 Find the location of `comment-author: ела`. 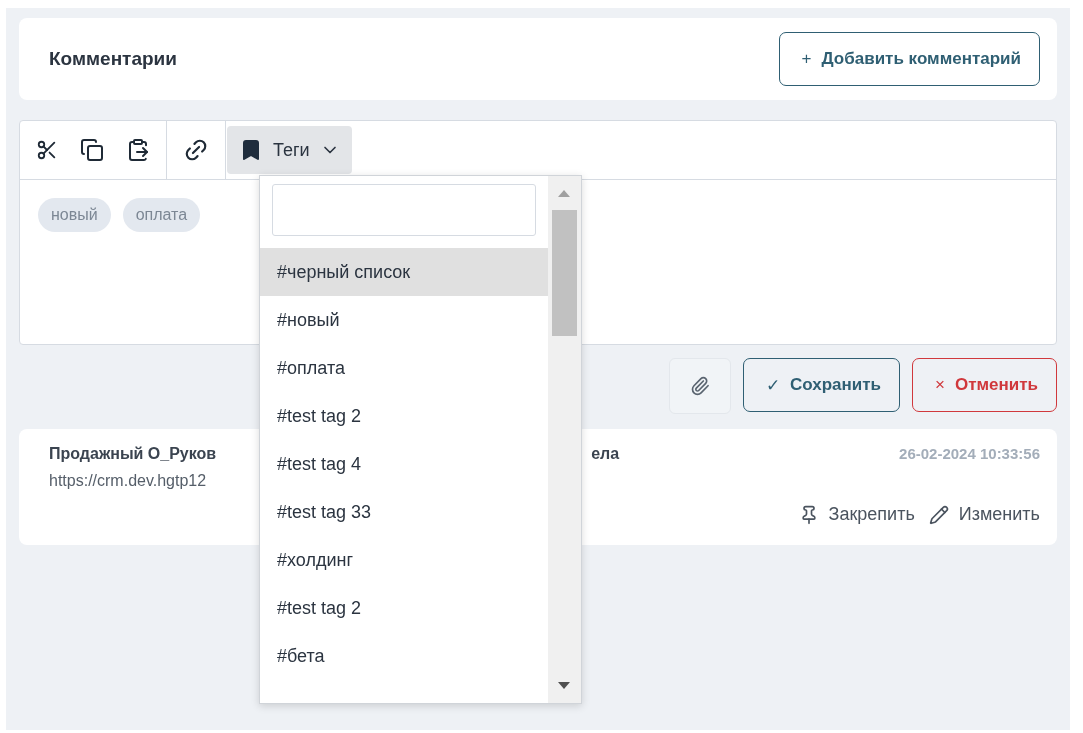

comment-author: ела is located at coordinates (605, 454).